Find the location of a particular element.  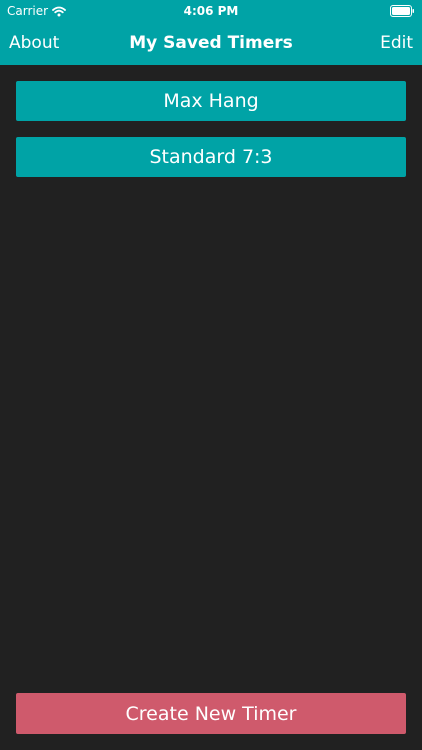

timer-item-standard-7-3: Standard 7:3 is located at coordinates (211, 157).